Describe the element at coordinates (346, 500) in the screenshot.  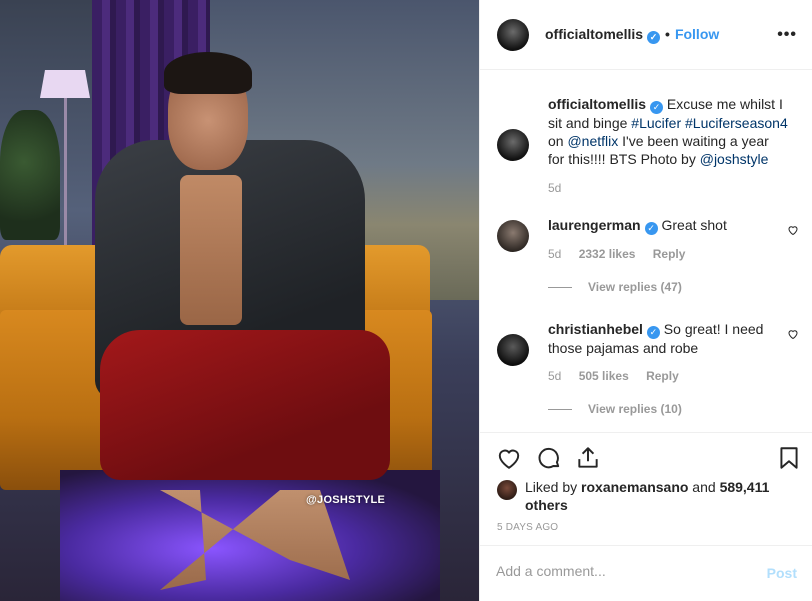
I see `photo-watermark: @JOSHSTYLE` at that location.